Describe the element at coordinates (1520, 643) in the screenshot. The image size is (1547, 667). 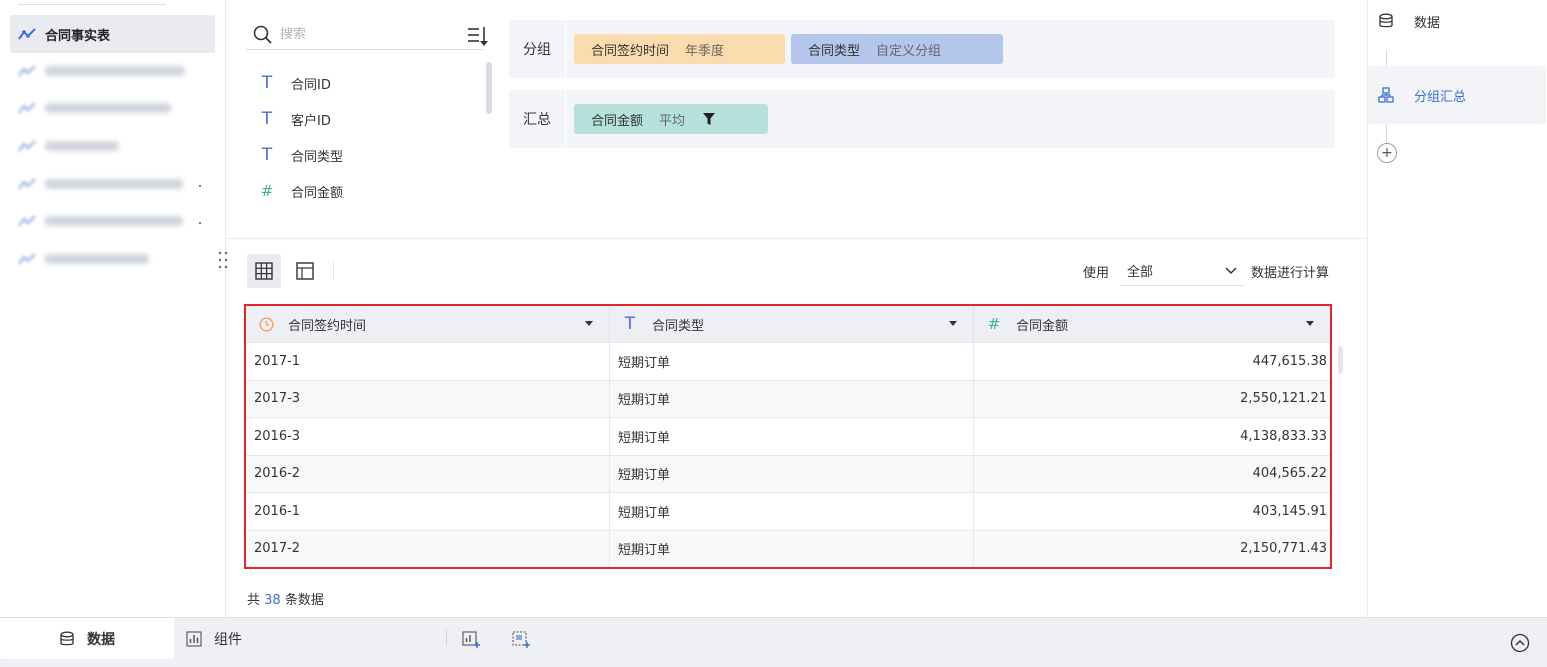
I see `collapse-up-icon` at that location.